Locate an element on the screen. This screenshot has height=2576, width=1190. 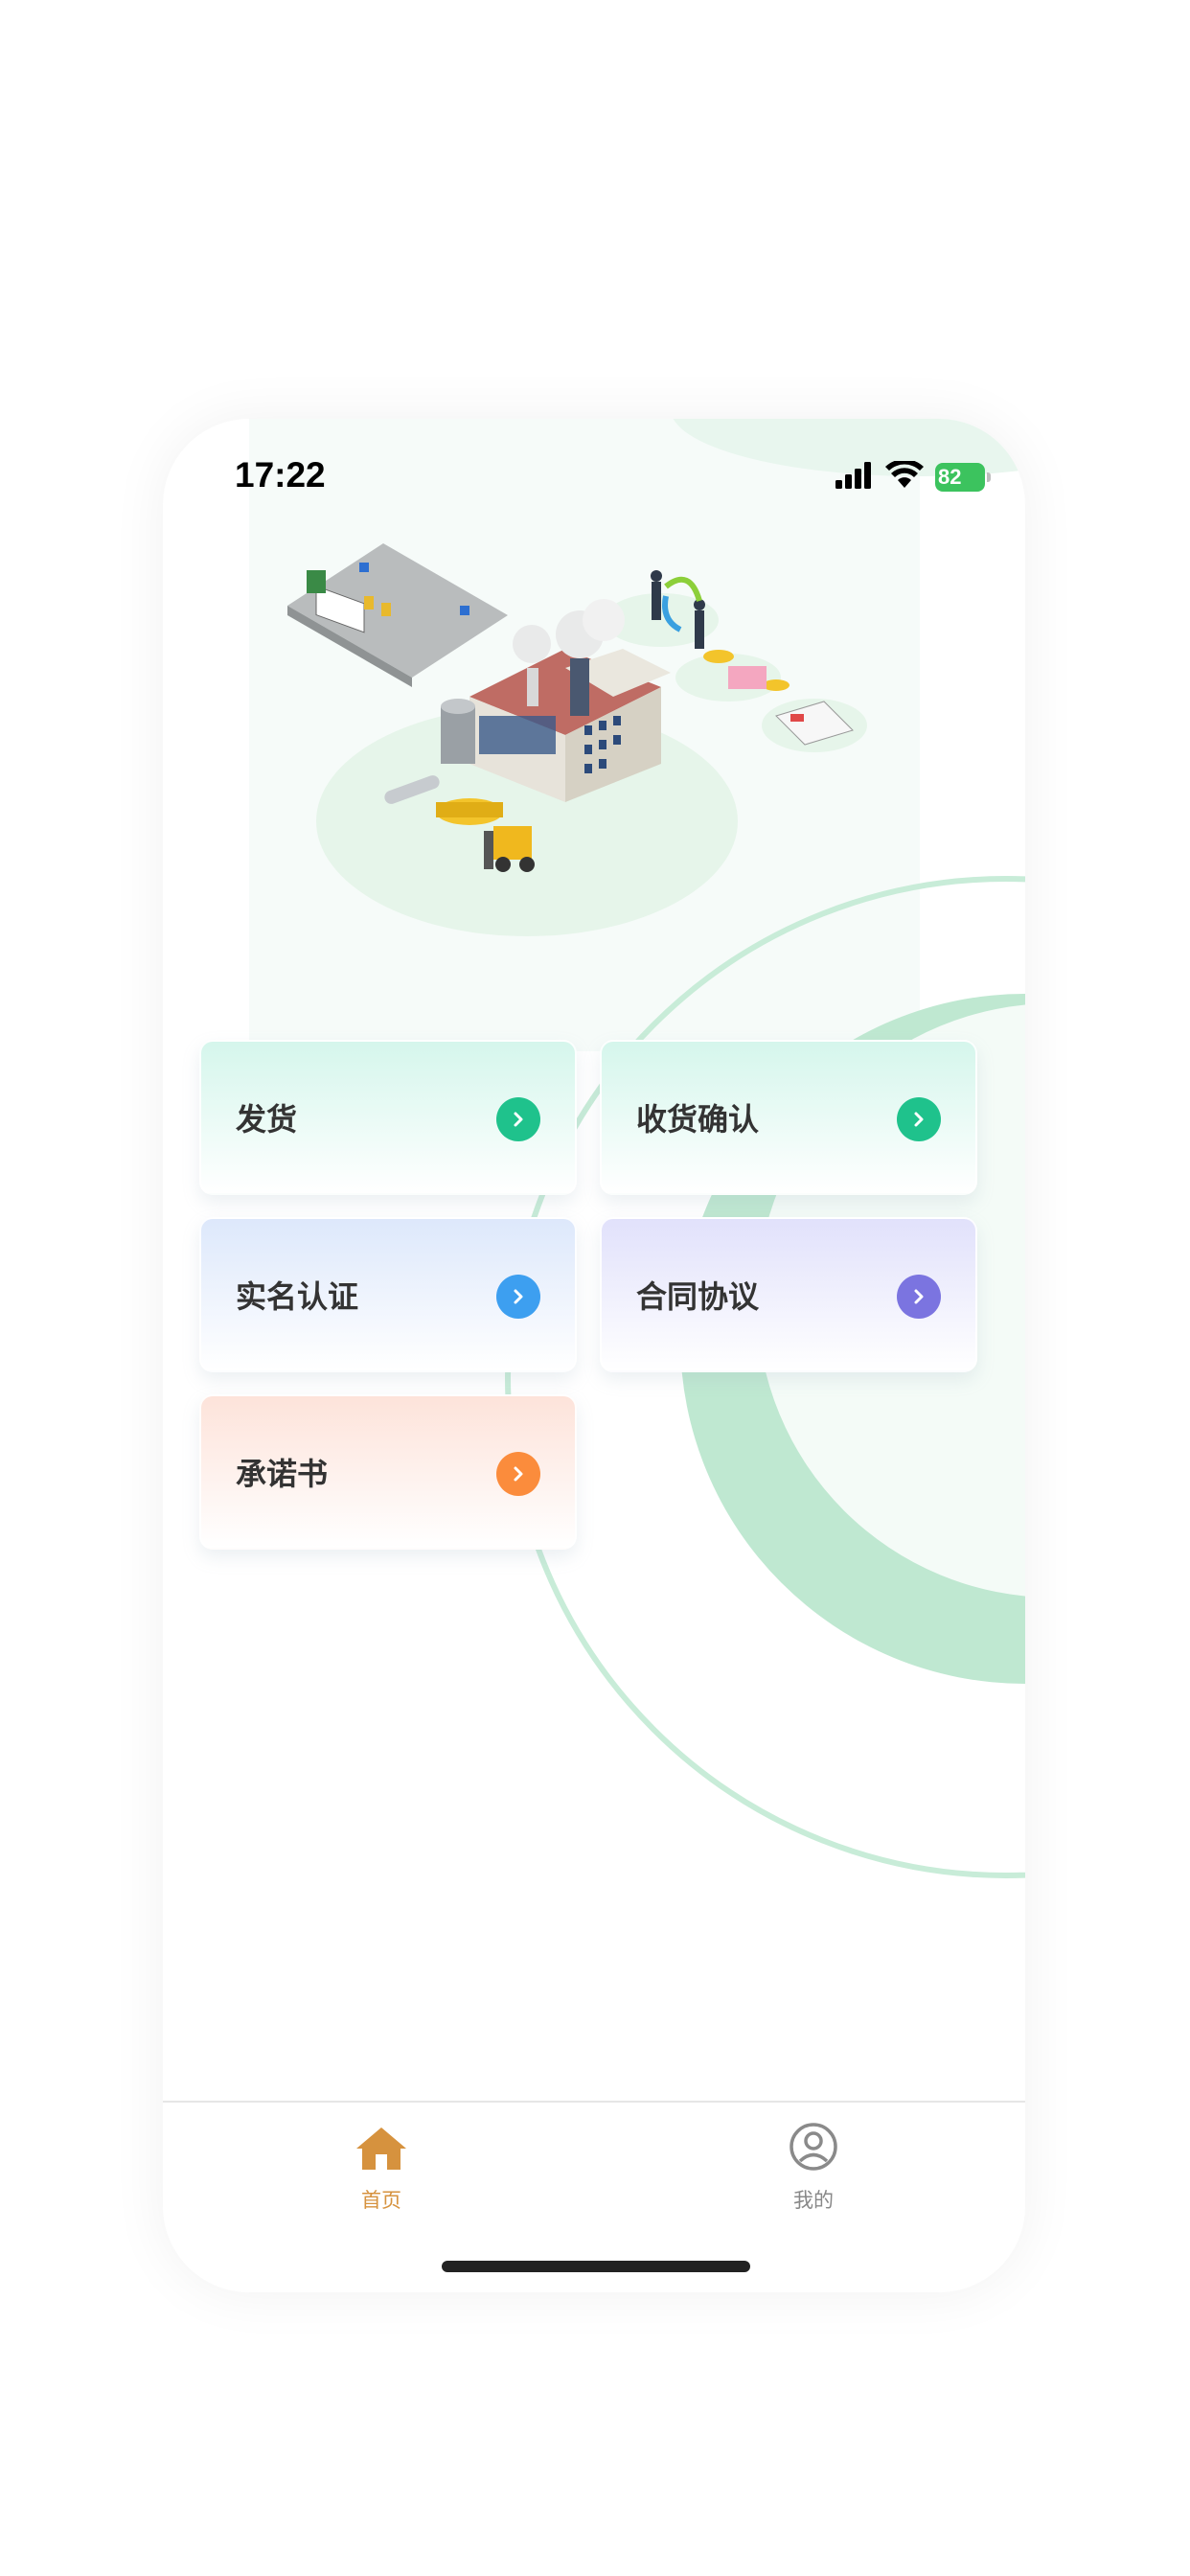
factory-logistics-illustration is located at coordinates (577, 739).